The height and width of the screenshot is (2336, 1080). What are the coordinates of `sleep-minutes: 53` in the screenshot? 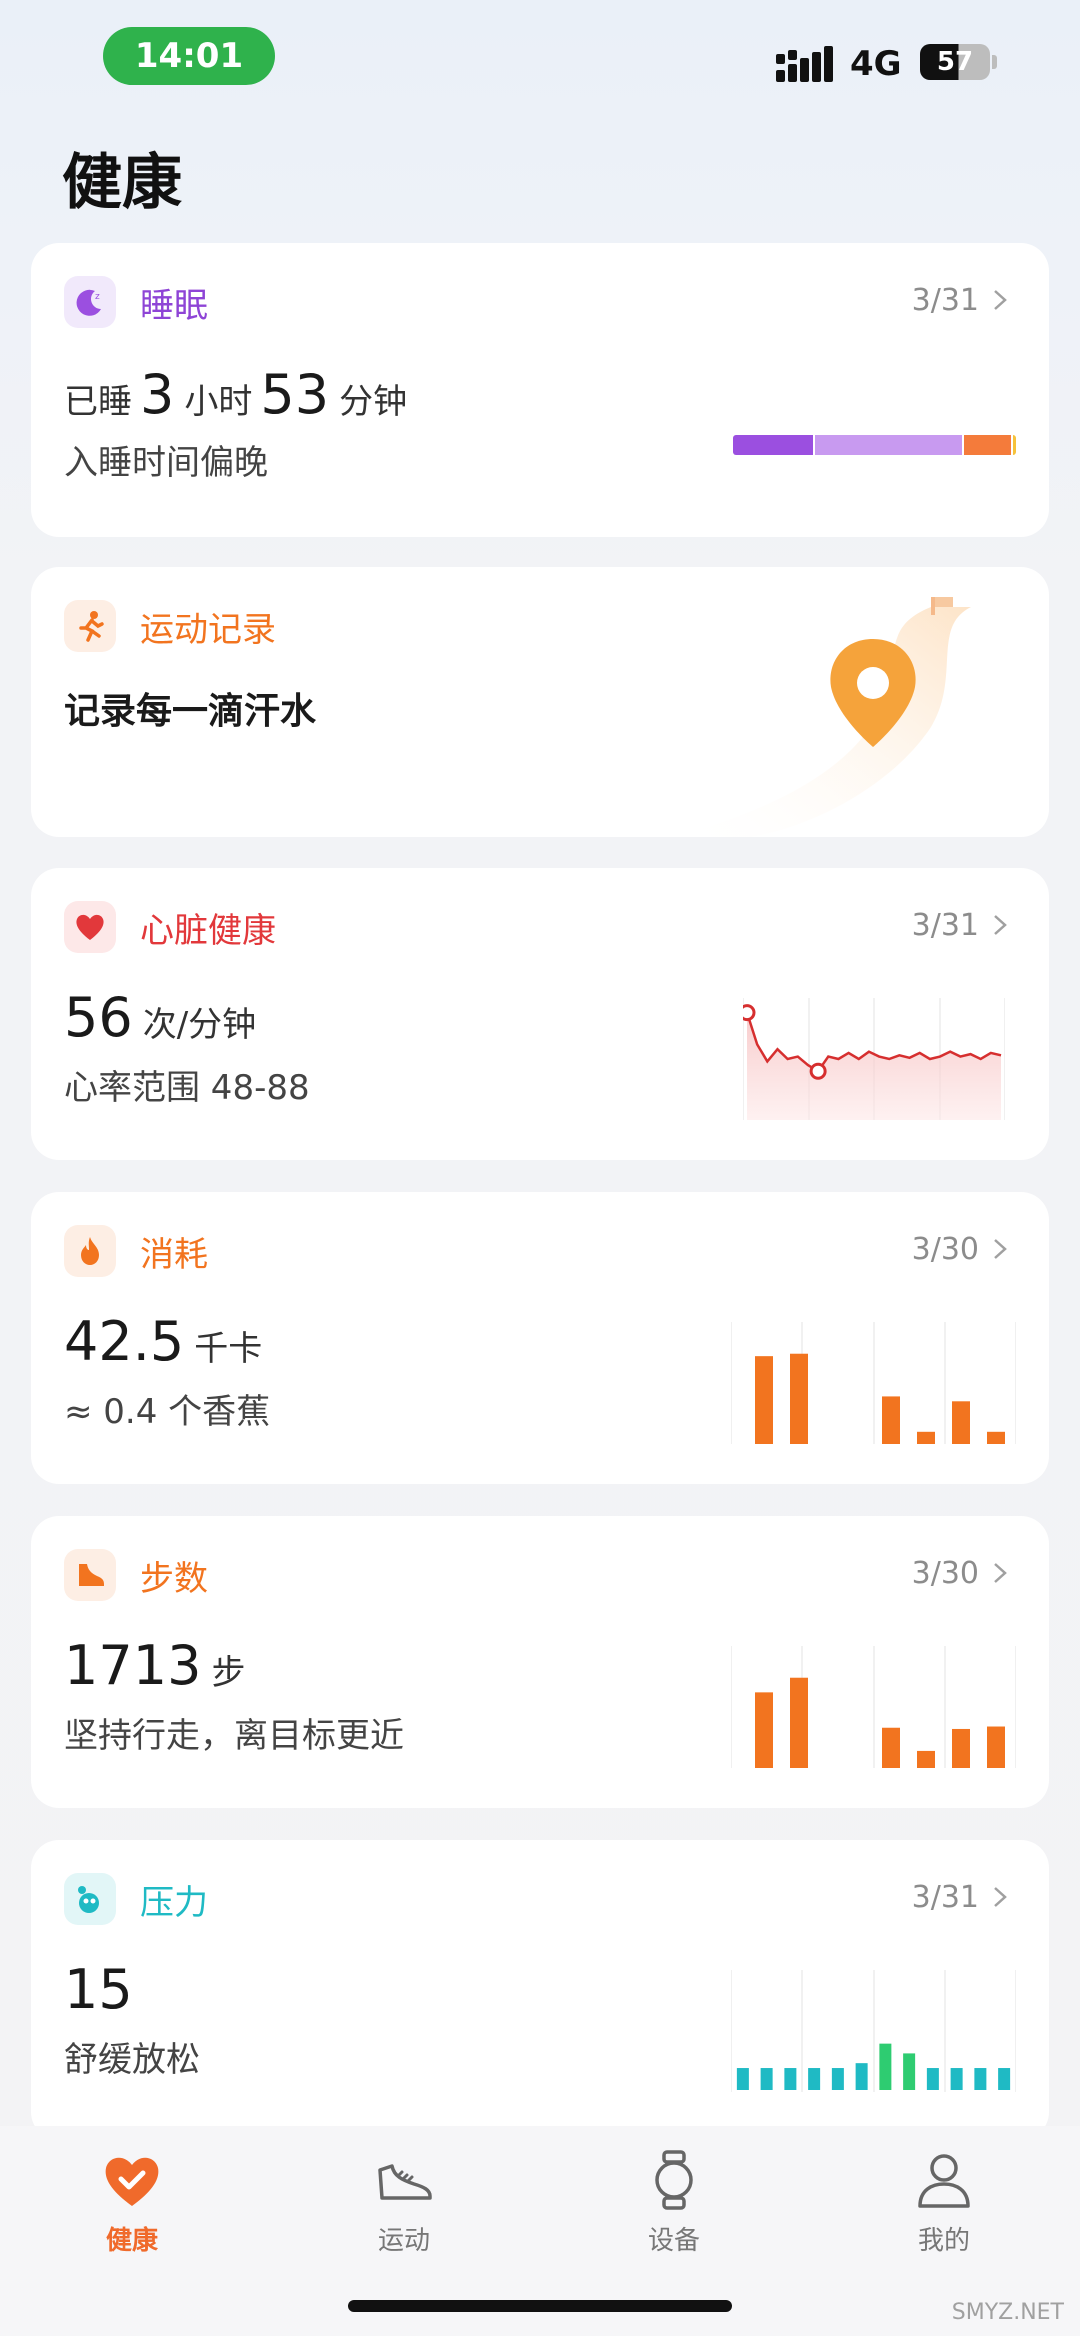 It's located at (295, 394).